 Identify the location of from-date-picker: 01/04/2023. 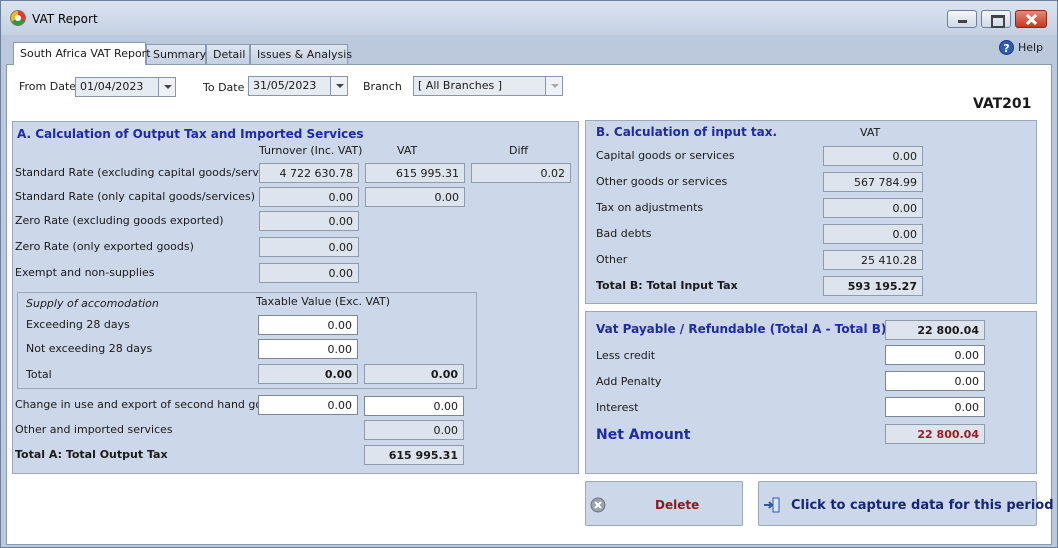
(125, 87).